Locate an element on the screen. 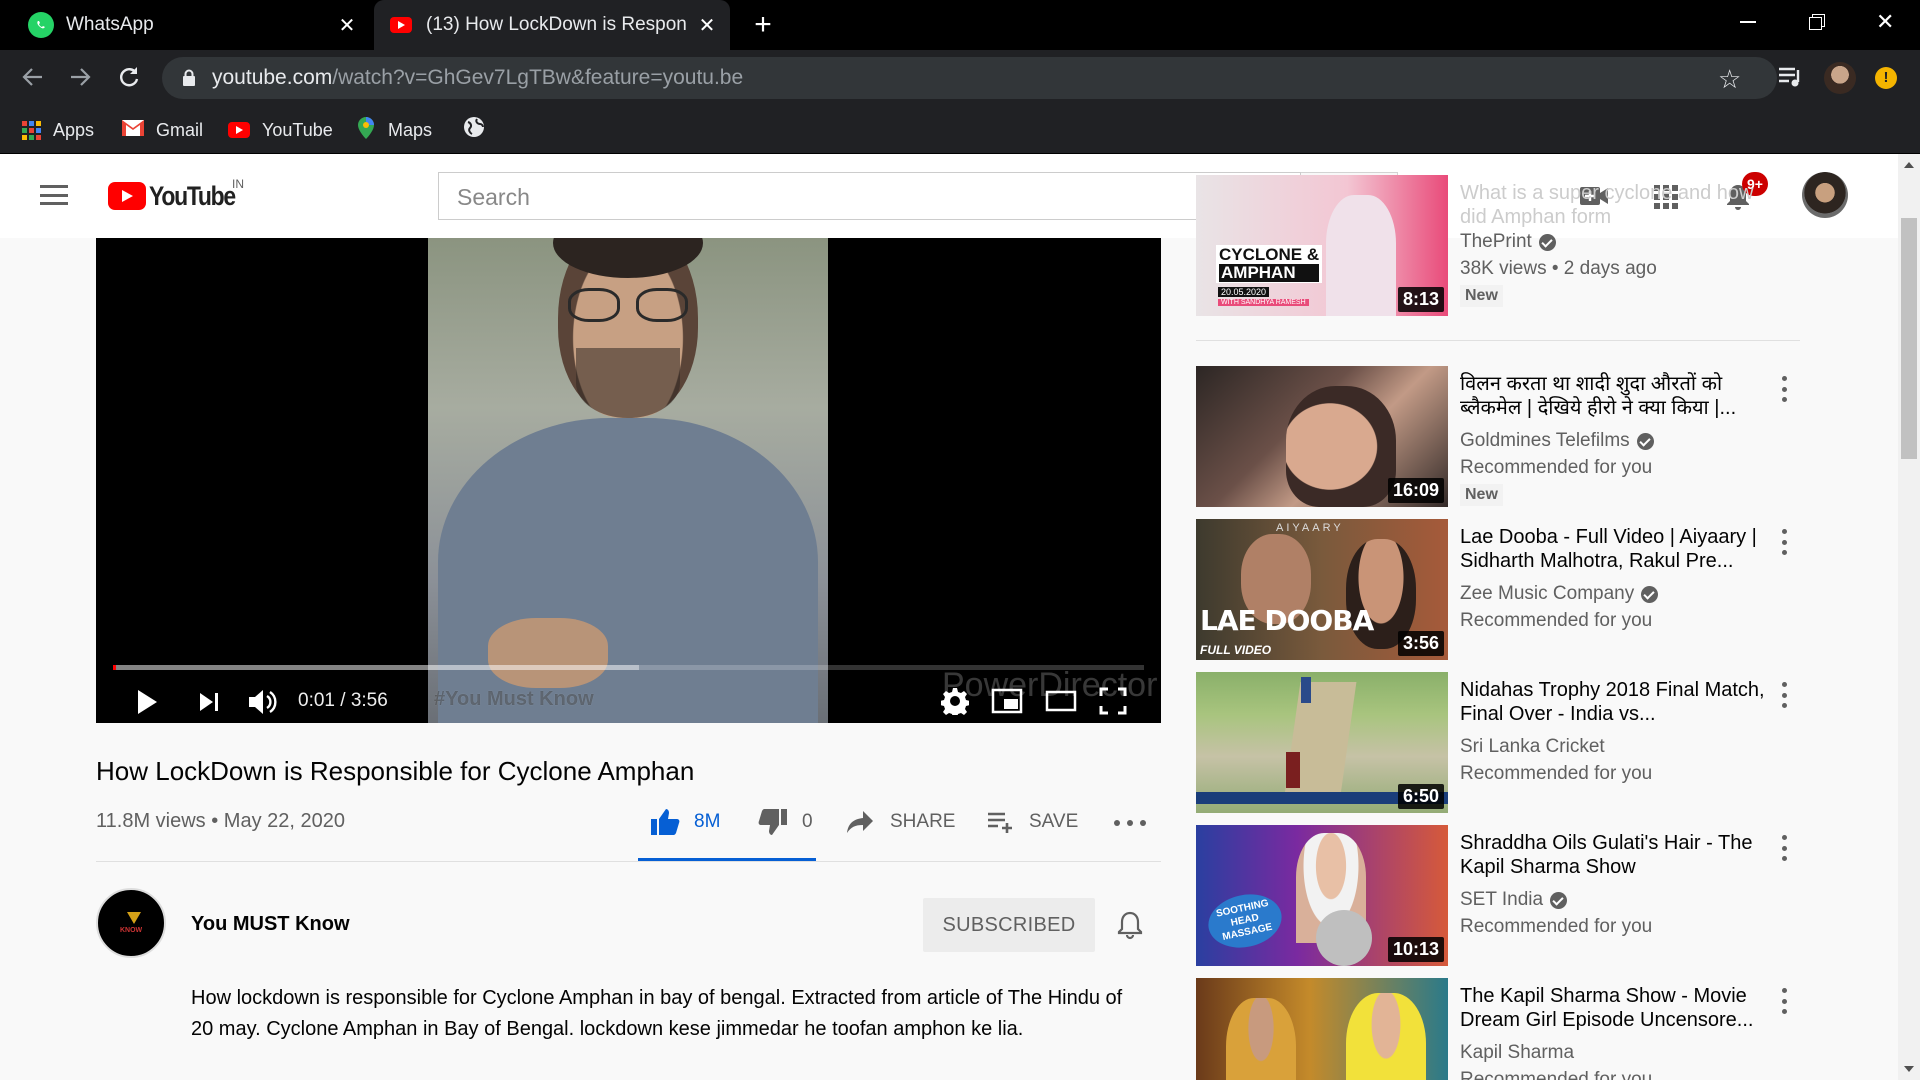 The width and height of the screenshot is (1920, 1080). played-bar is located at coordinates (115, 667).